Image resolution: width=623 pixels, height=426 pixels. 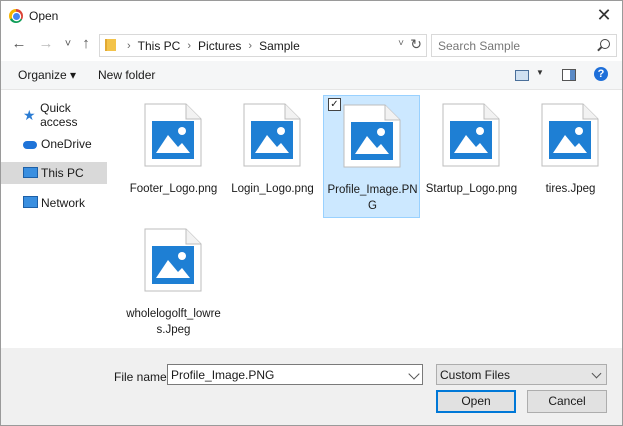 I want to click on search-input: Search Sample, so click(x=524, y=45).